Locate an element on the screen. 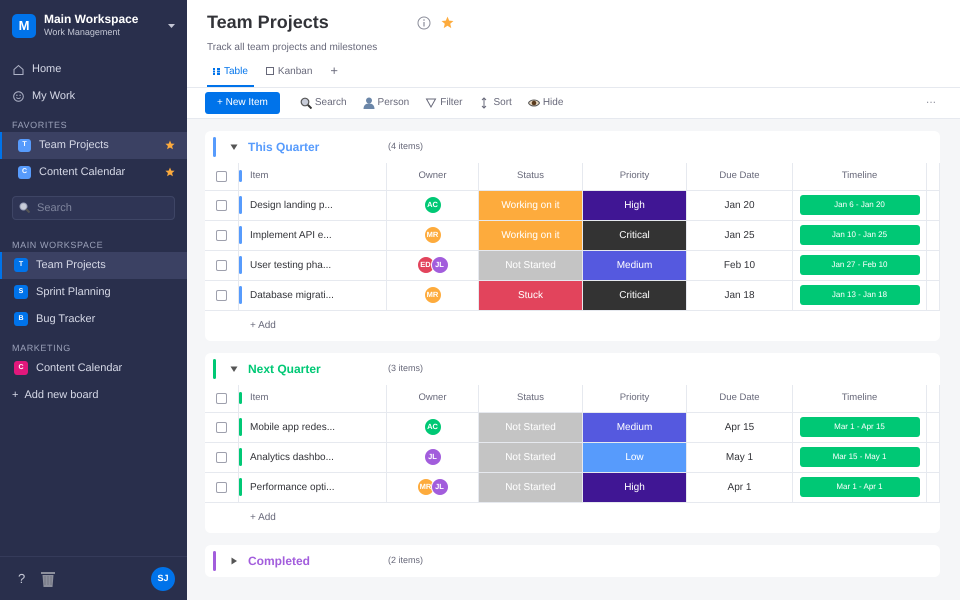  filter-button: Filter is located at coordinates (443, 102).